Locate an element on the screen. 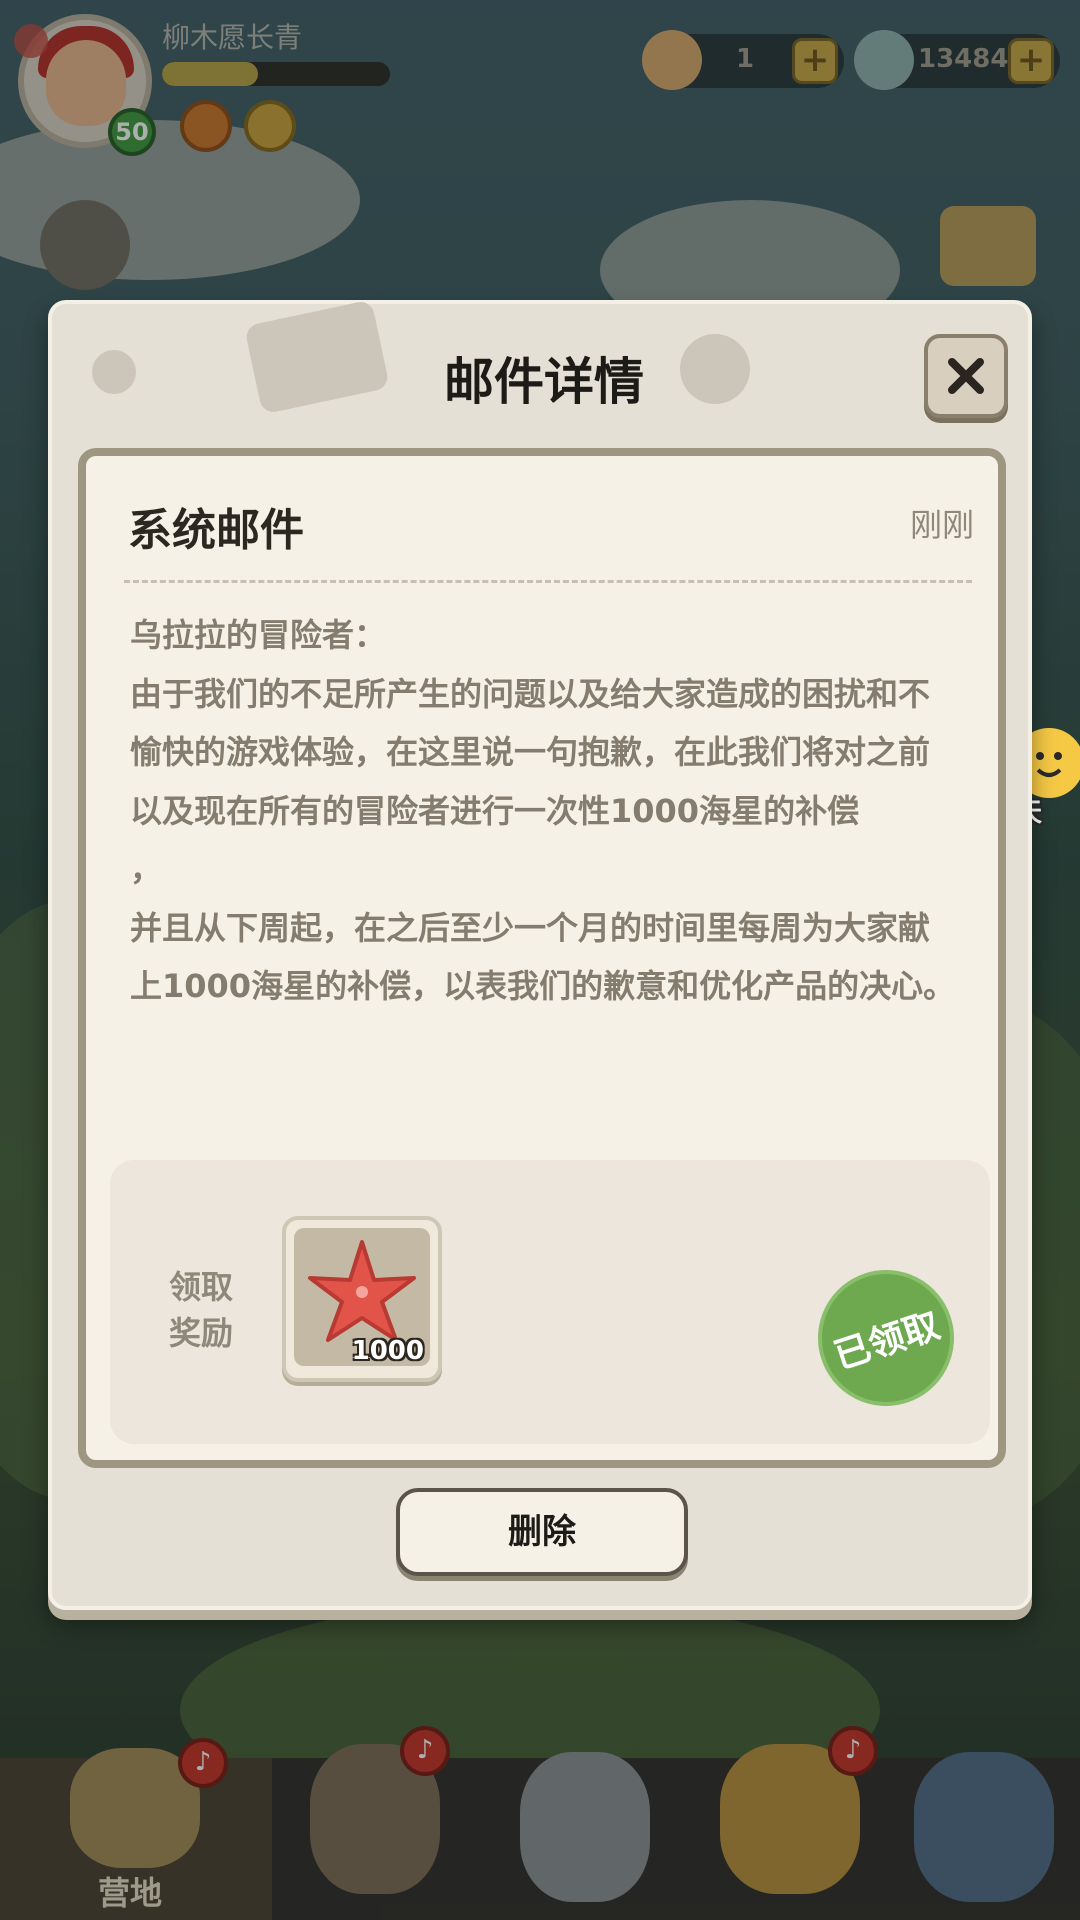 This screenshot has height=1920, width=1080. close-button is located at coordinates (966, 376).